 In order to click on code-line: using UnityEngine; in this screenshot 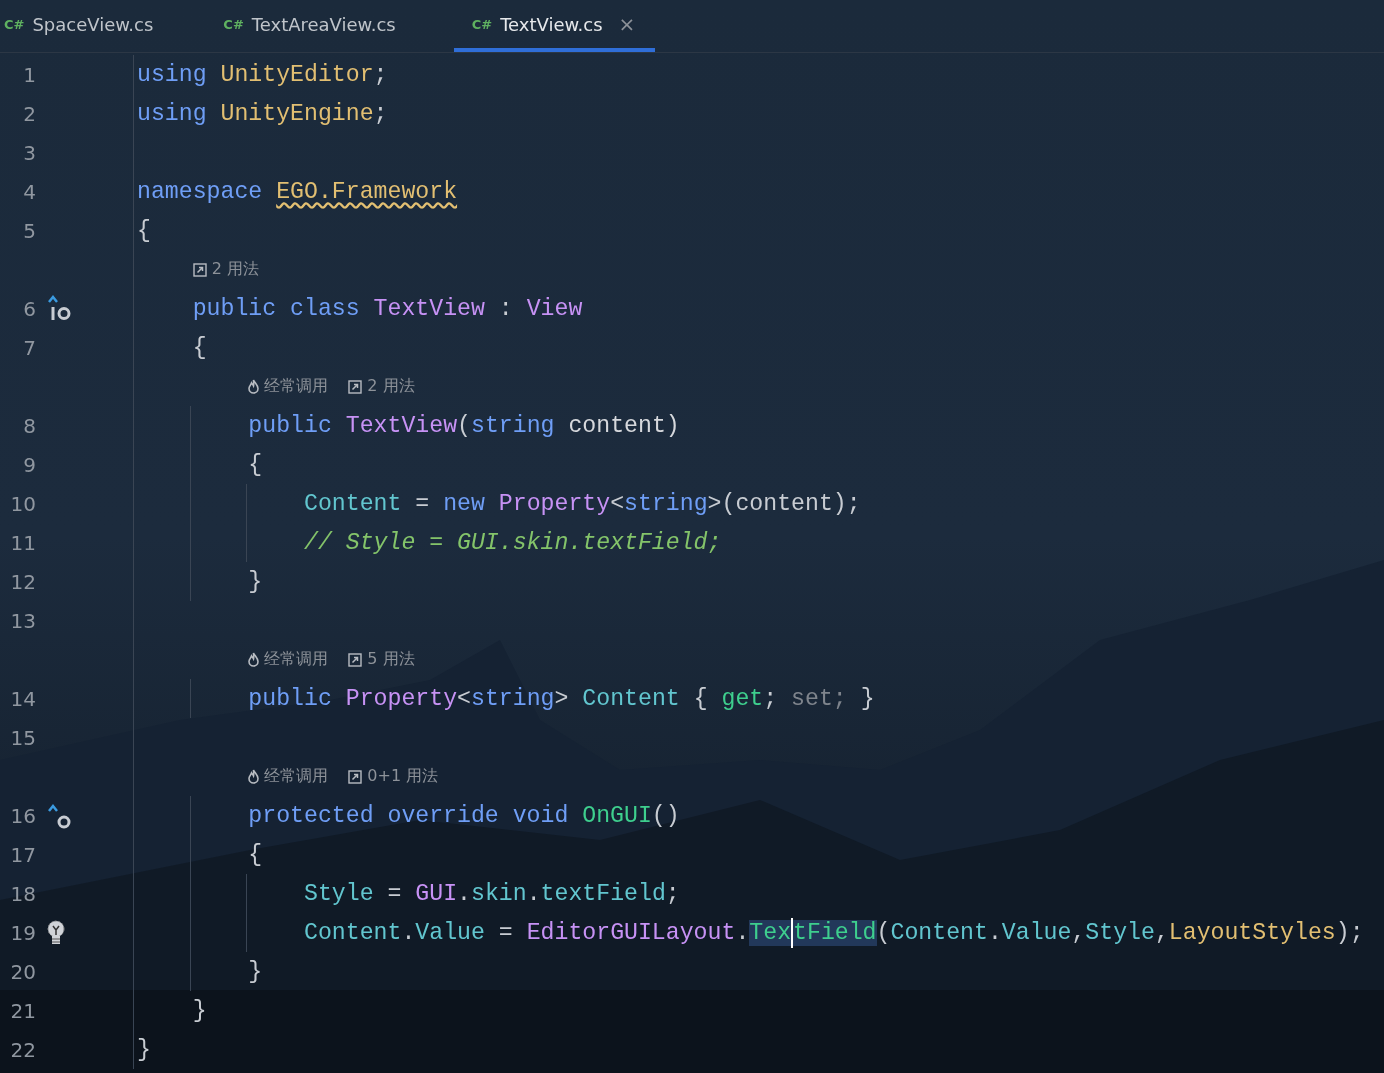, I will do `click(262, 113)`.